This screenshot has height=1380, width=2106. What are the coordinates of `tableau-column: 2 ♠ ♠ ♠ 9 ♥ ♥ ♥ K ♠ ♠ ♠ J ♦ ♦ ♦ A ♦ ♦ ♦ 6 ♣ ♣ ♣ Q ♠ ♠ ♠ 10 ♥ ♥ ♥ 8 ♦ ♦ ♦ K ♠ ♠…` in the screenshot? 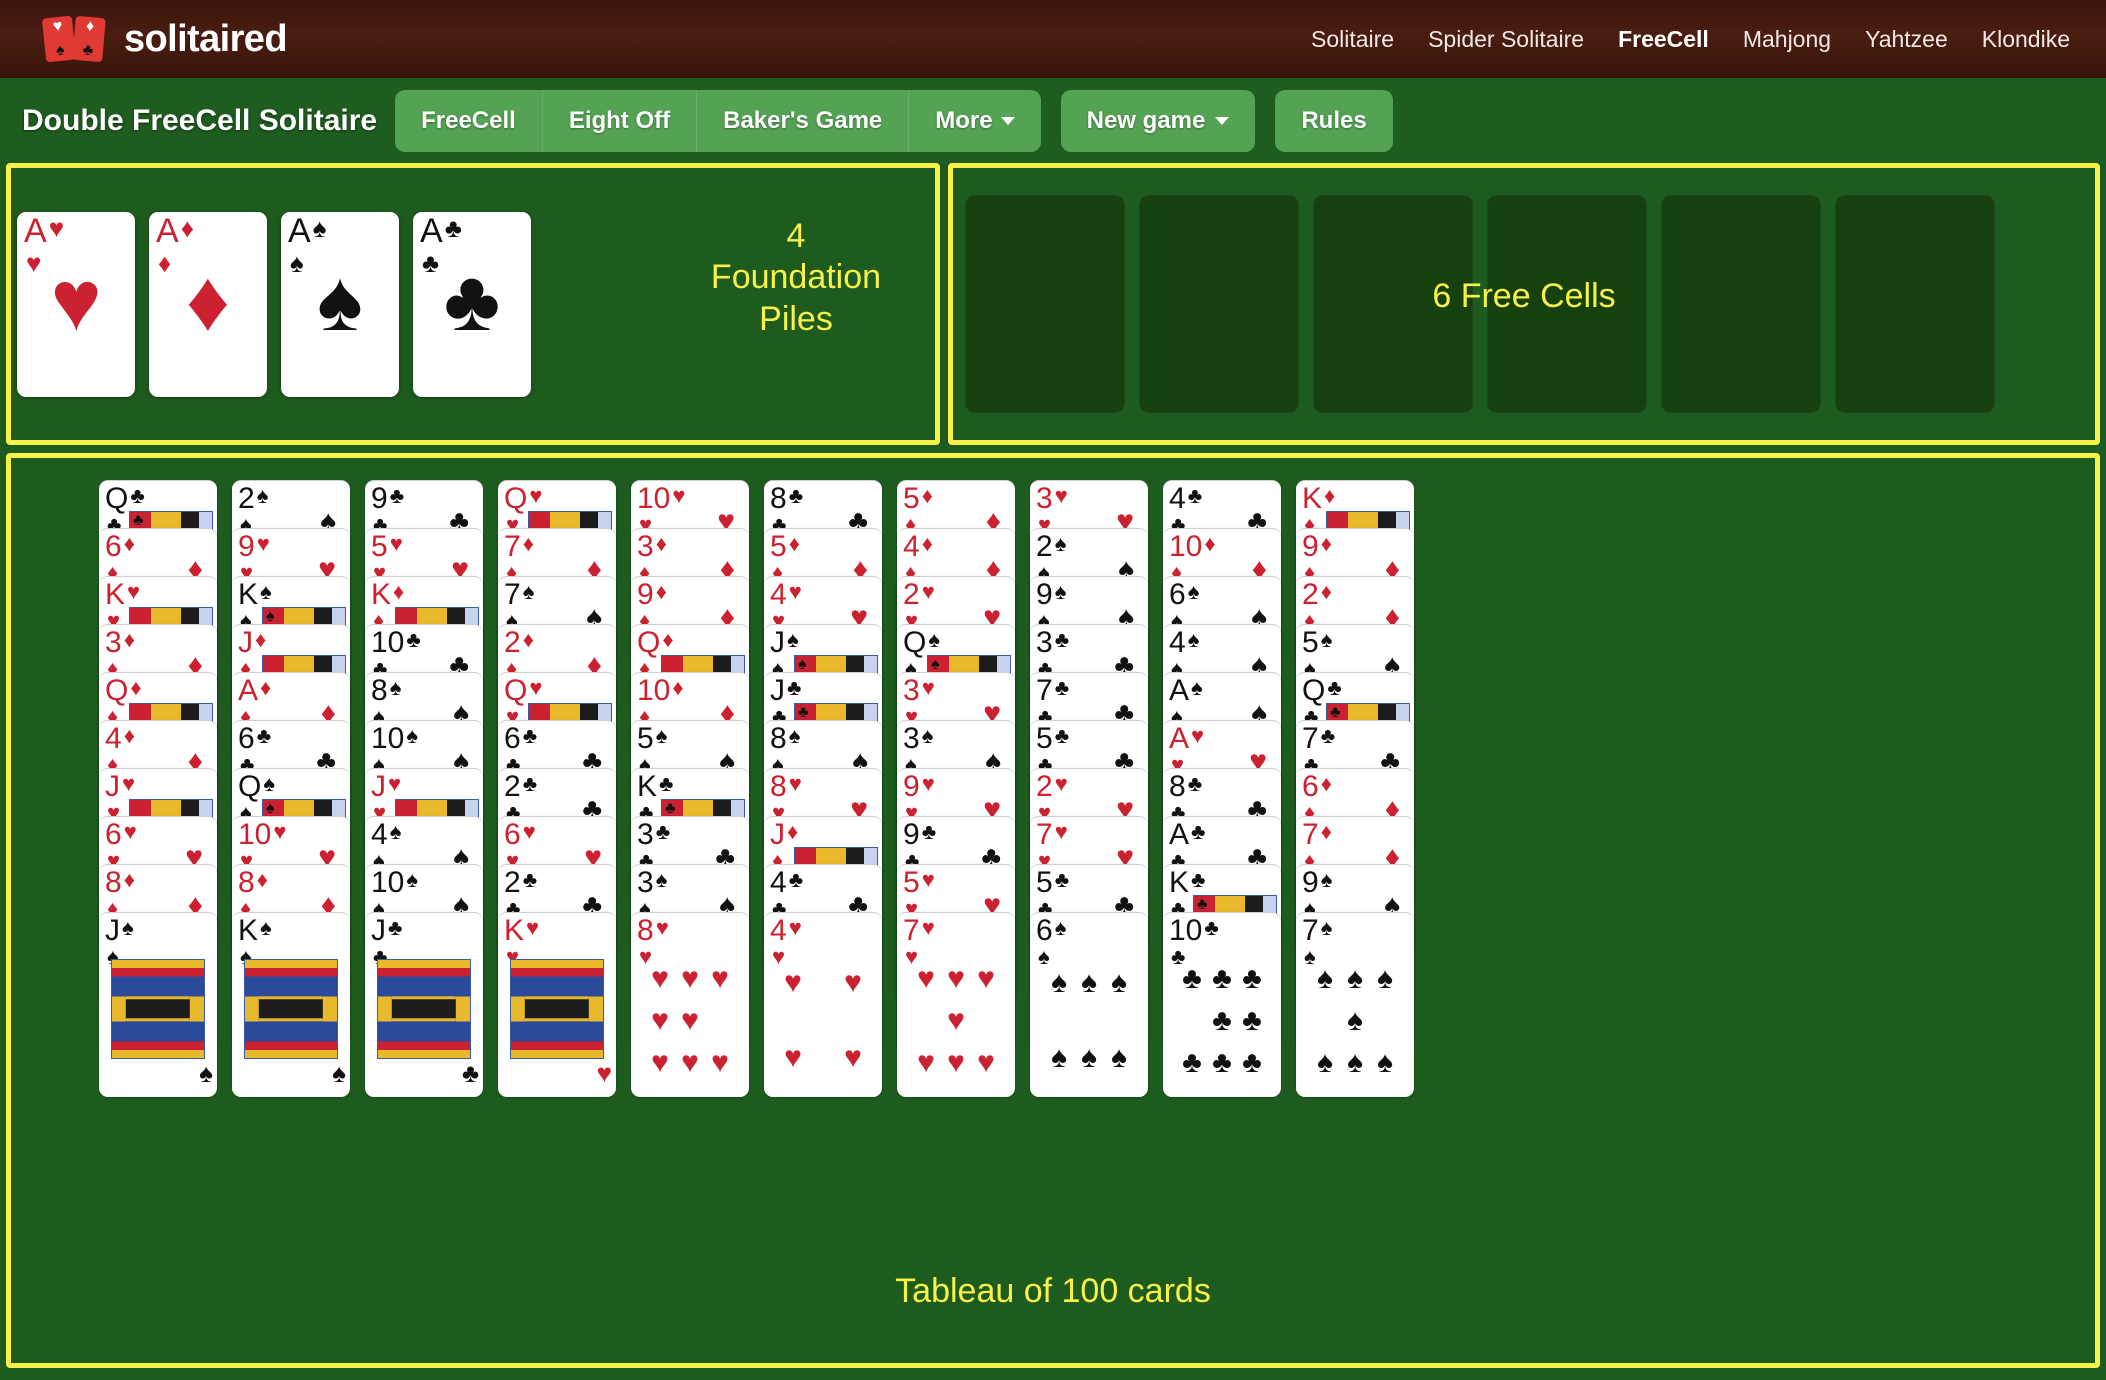 It's located at (291, 788).